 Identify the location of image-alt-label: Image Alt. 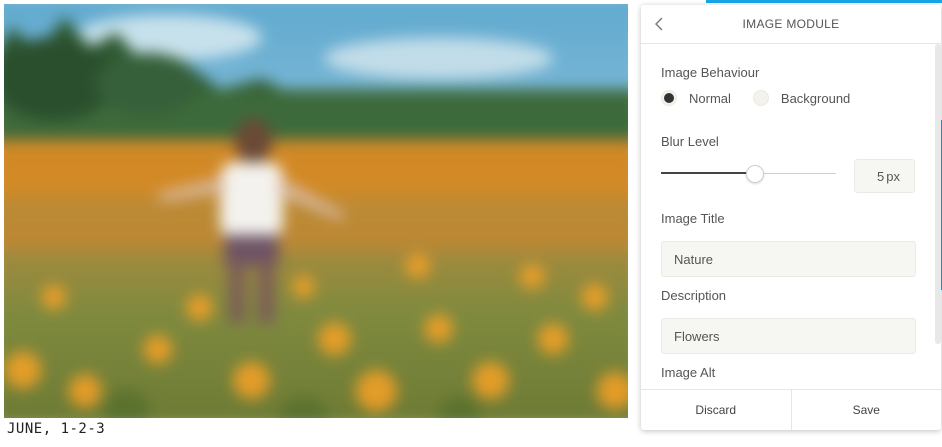
(688, 372).